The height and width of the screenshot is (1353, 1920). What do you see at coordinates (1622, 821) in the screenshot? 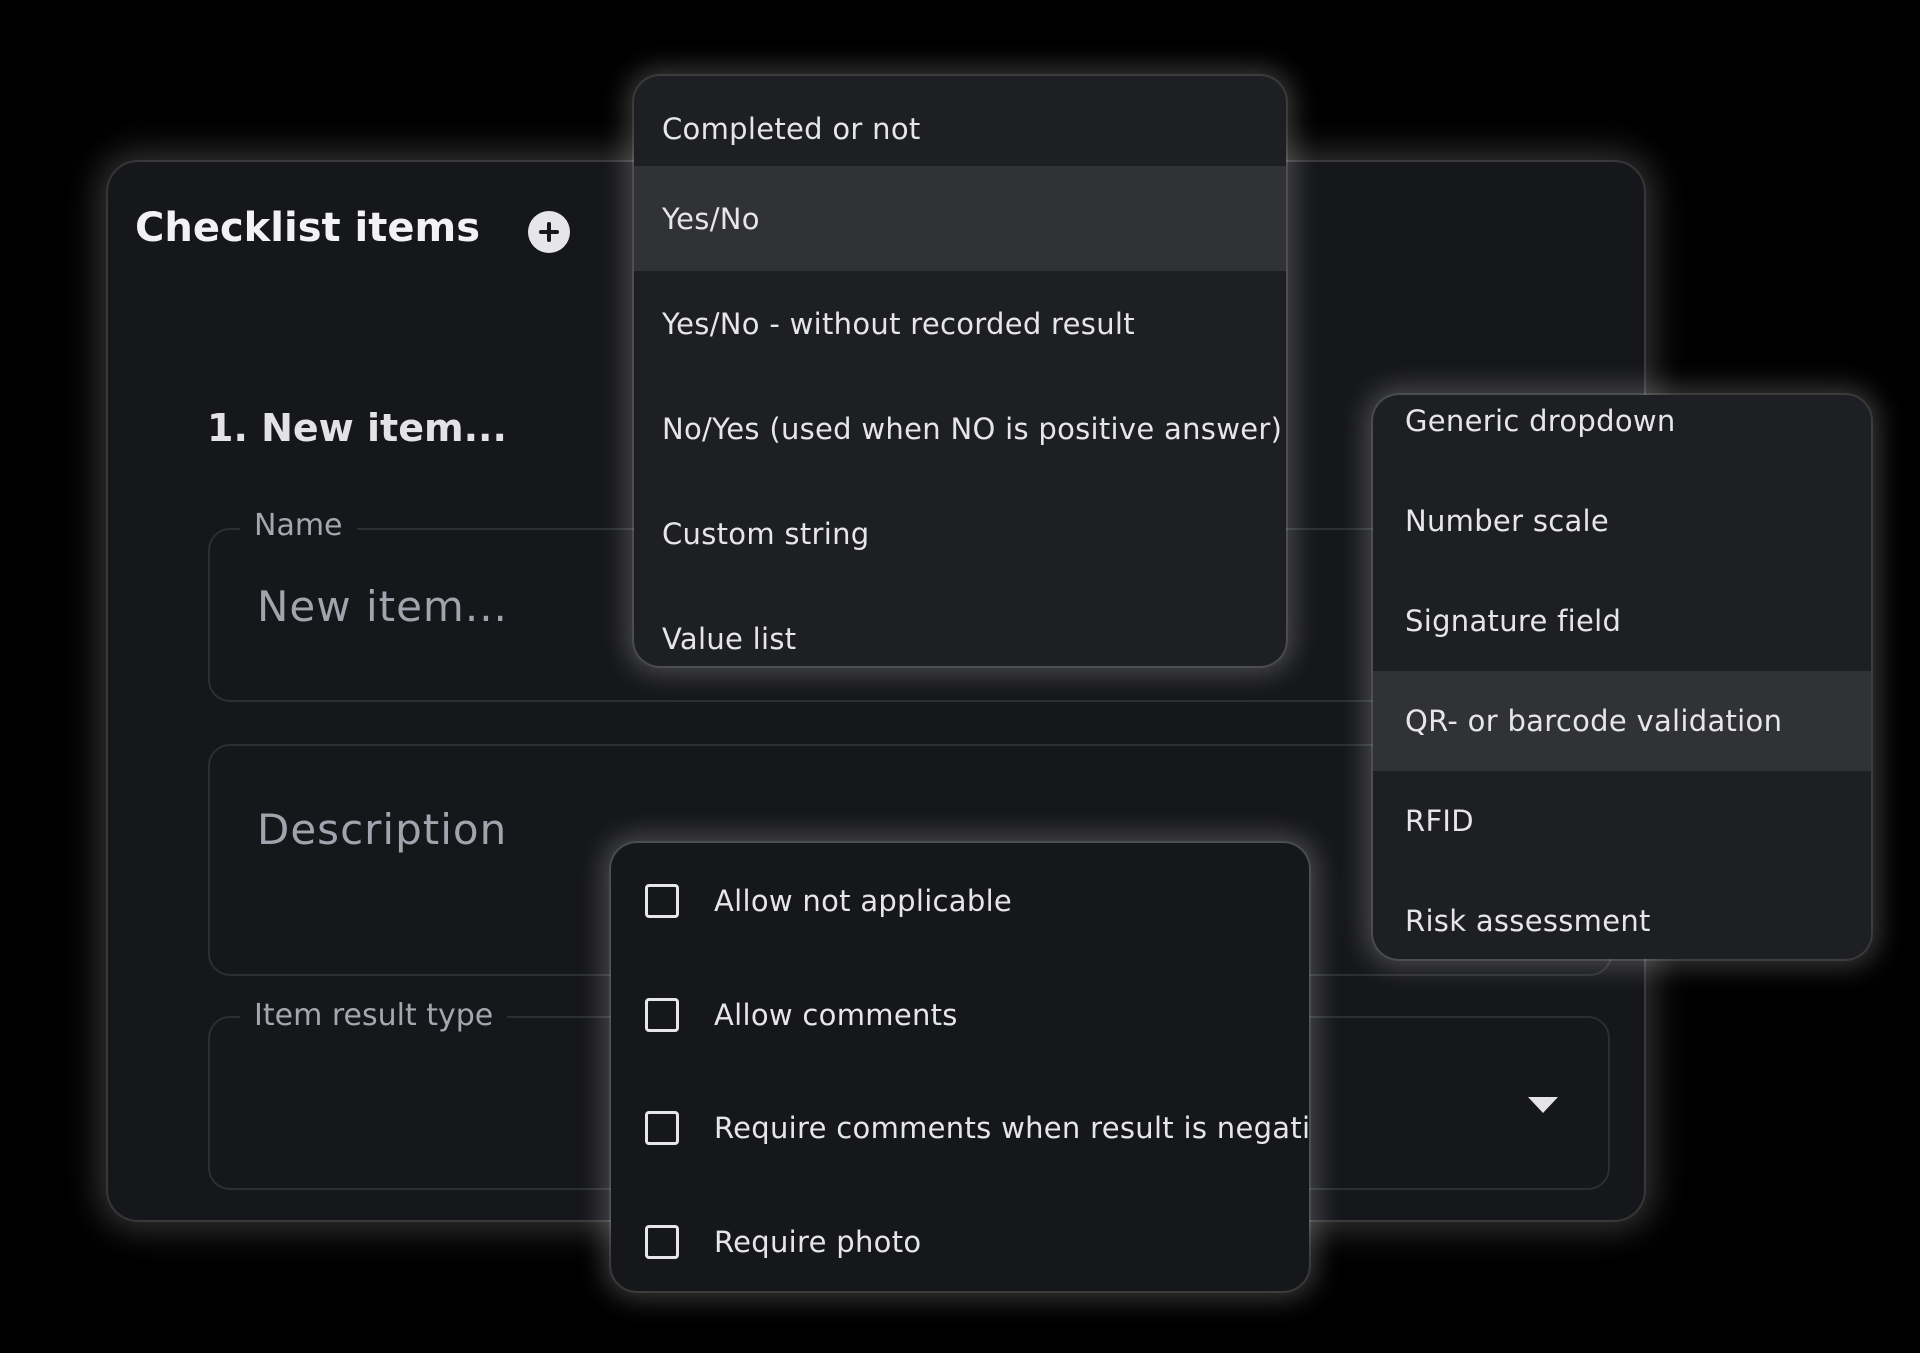
I see `menu-item-rfid: RFID` at bounding box center [1622, 821].